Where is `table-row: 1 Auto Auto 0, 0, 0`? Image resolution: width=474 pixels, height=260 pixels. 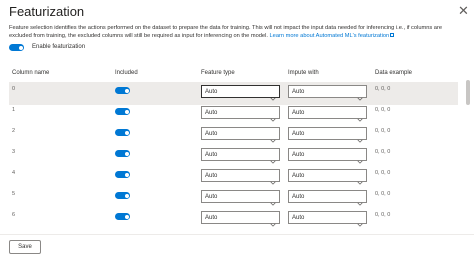 table-row: 1 Auto Auto 0, 0, 0 is located at coordinates (233, 114).